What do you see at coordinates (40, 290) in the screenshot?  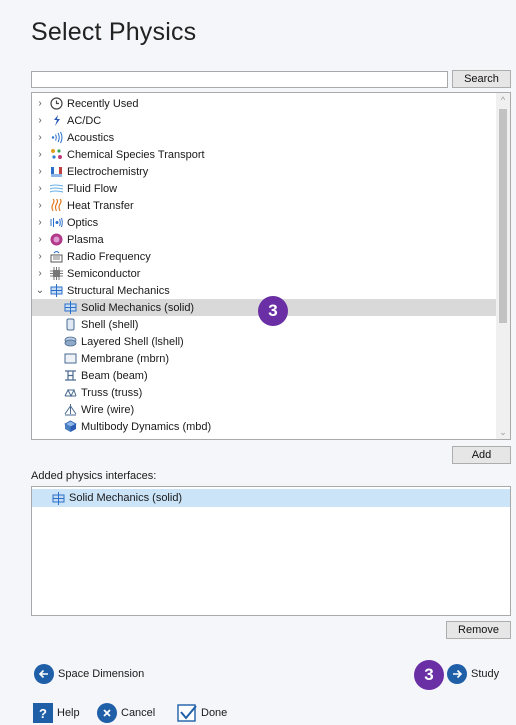 I see `chevron-down-icon: ⌄` at bounding box center [40, 290].